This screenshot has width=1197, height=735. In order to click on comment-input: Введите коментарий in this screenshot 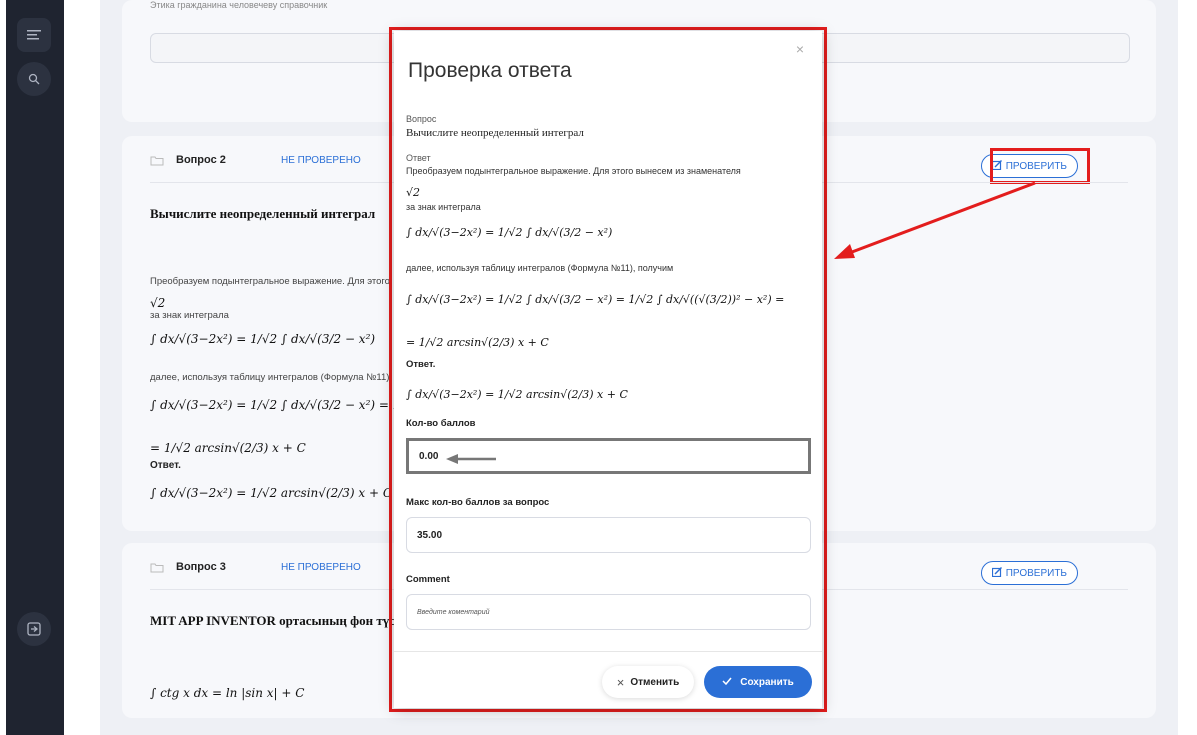, I will do `click(608, 612)`.